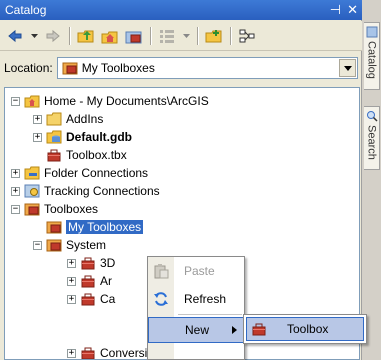 The width and height of the screenshot is (381, 360). Describe the element at coordinates (26, 10) in the screenshot. I see `window-title: Catalog` at that location.